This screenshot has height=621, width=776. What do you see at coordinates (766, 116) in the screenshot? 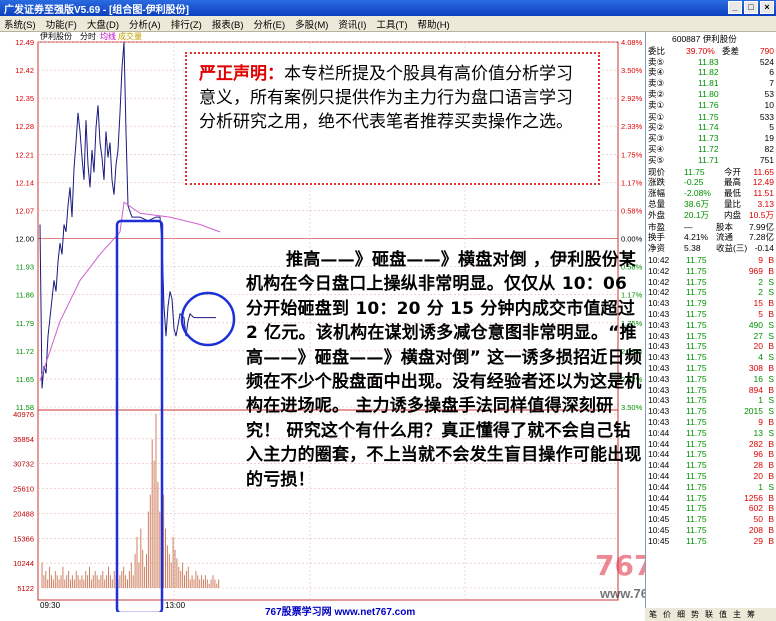
I see `buy-volume: 533` at bounding box center [766, 116].